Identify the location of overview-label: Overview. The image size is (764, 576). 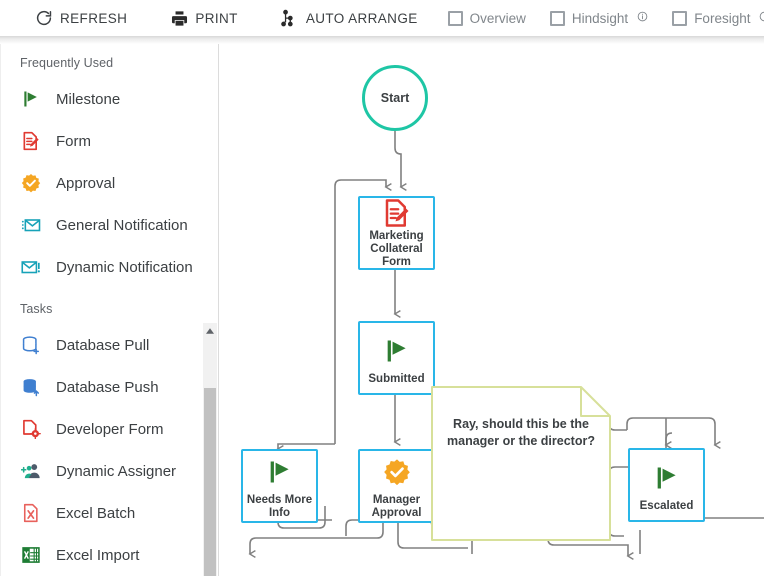
(497, 18).